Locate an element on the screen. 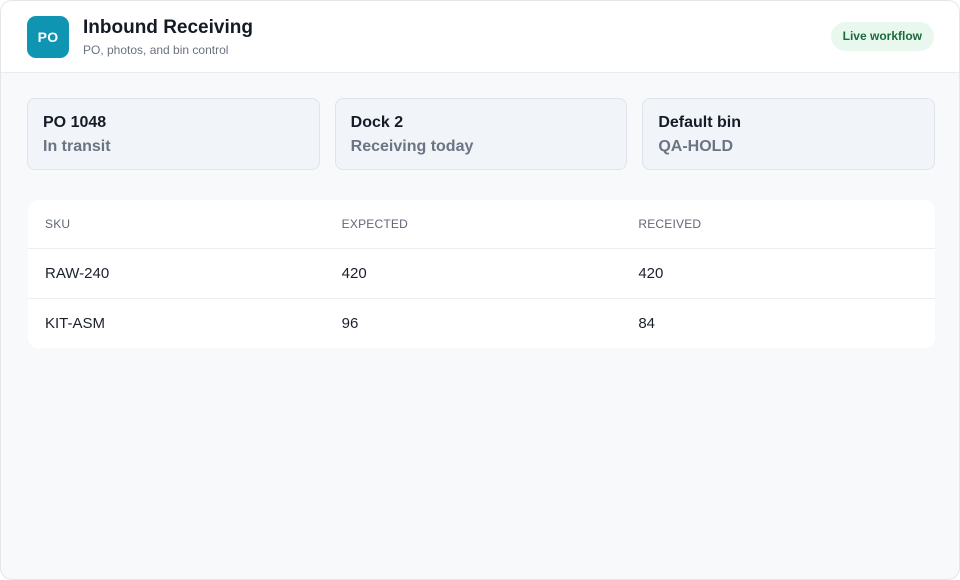 The image size is (960, 580). po-card: PO 1048 In transit is located at coordinates (173, 134).